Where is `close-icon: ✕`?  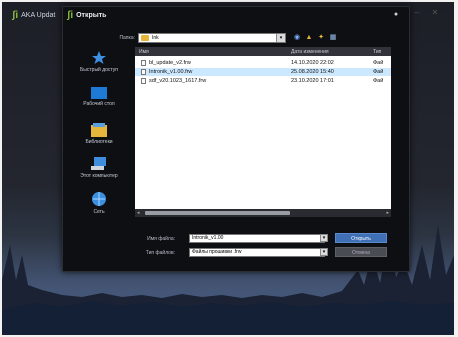
close-icon: ✕ is located at coordinates (435, 13).